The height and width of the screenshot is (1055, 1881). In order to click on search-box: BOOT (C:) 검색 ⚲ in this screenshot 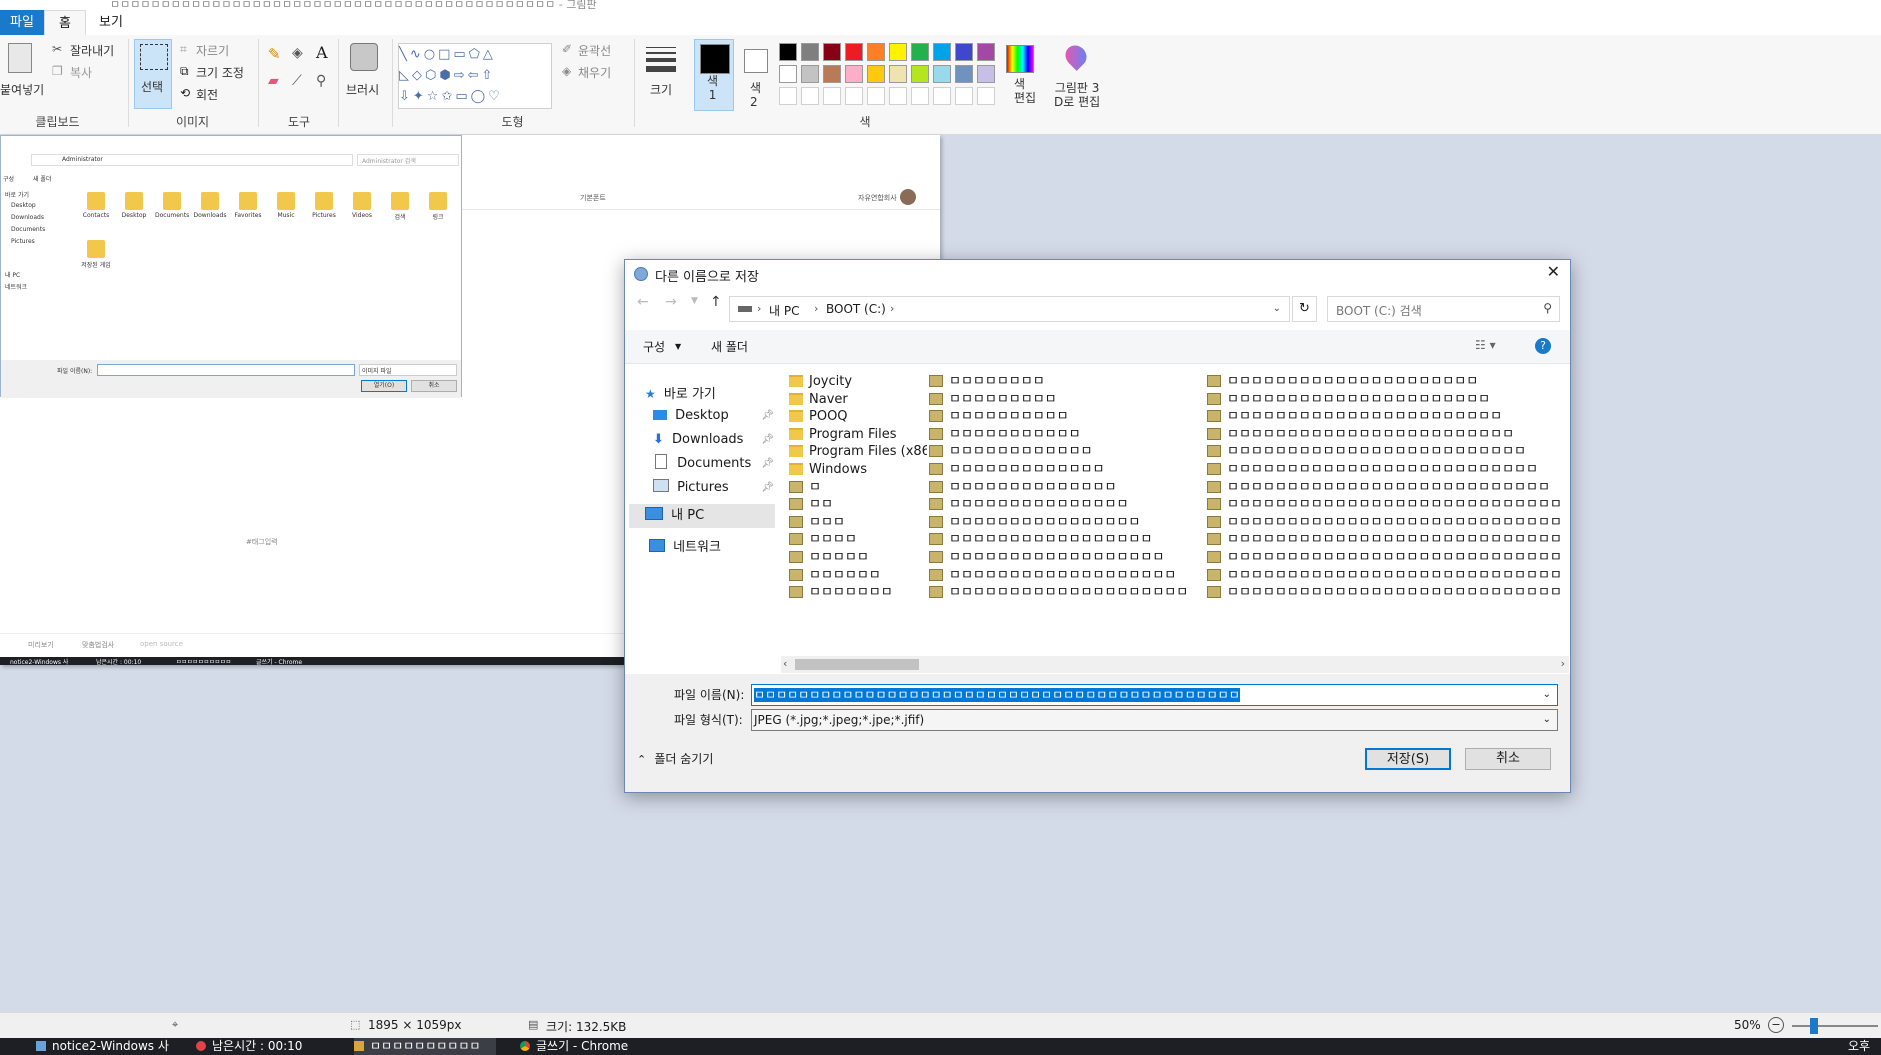, I will do `click(1443, 309)`.